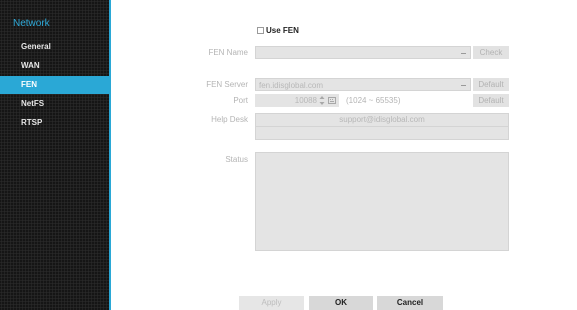 Image resolution: width=577 pixels, height=310 pixels. Describe the element at coordinates (382, 201) in the screenshot. I see `status-area` at that location.